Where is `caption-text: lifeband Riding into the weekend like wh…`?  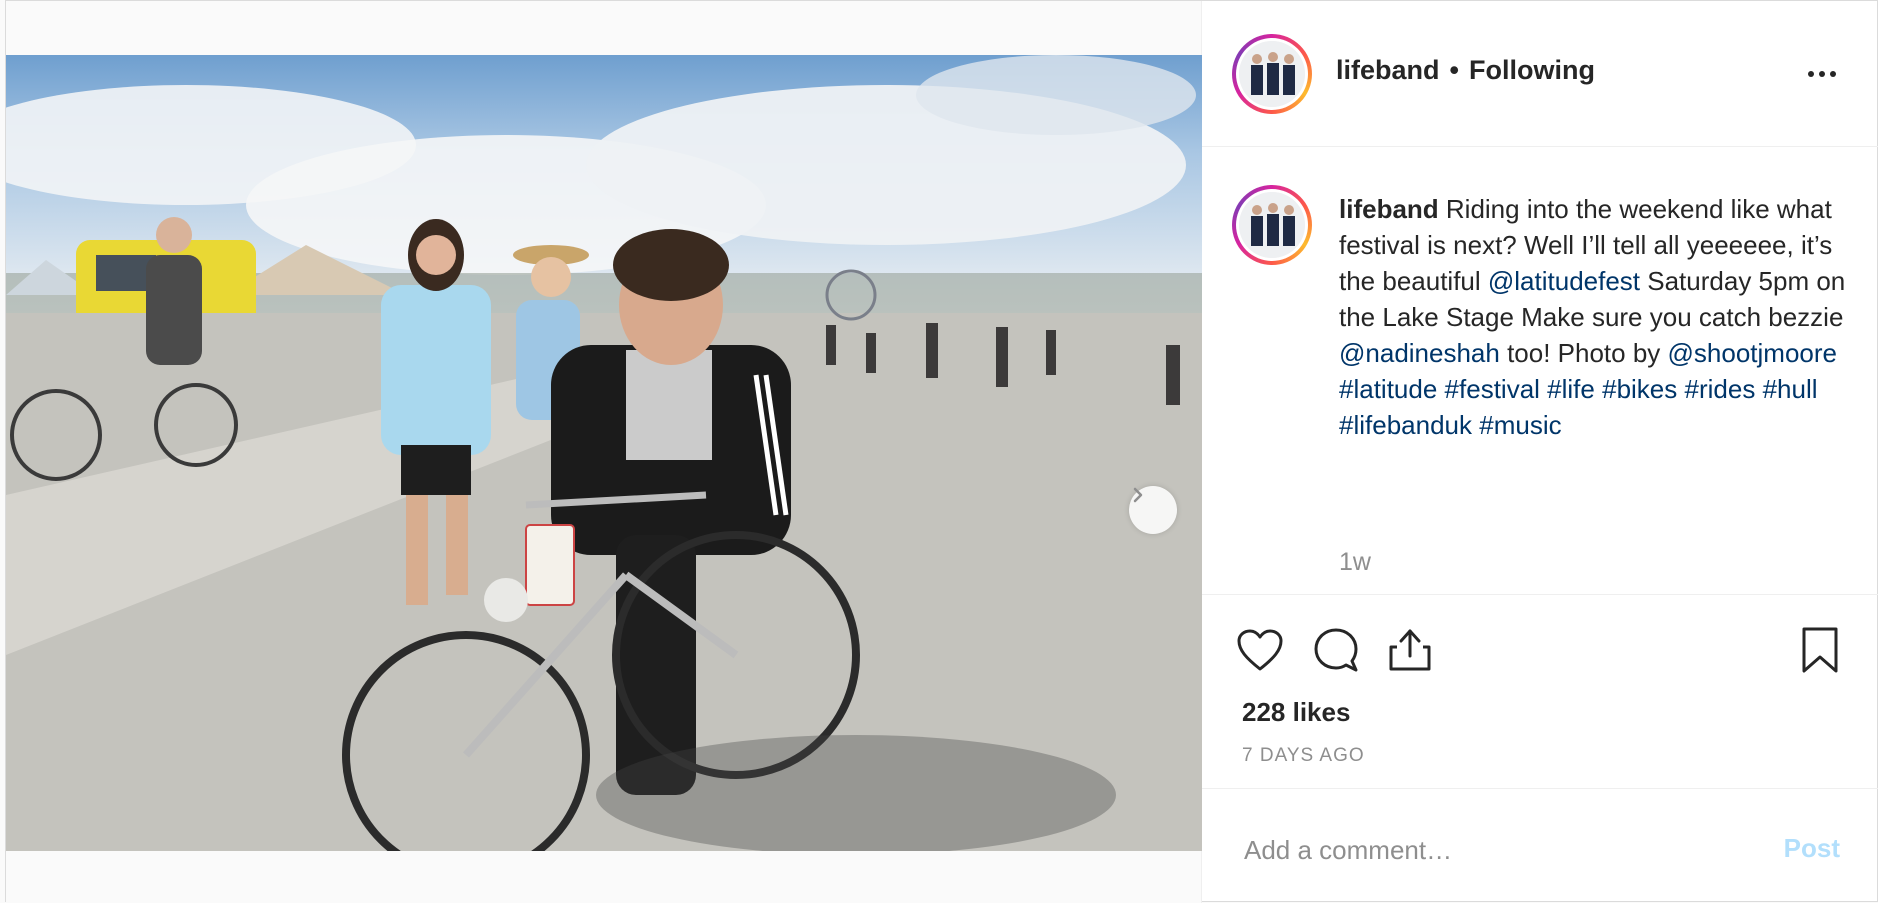
caption-text: lifeband Riding into the weekend like wh… is located at coordinates (1599, 317).